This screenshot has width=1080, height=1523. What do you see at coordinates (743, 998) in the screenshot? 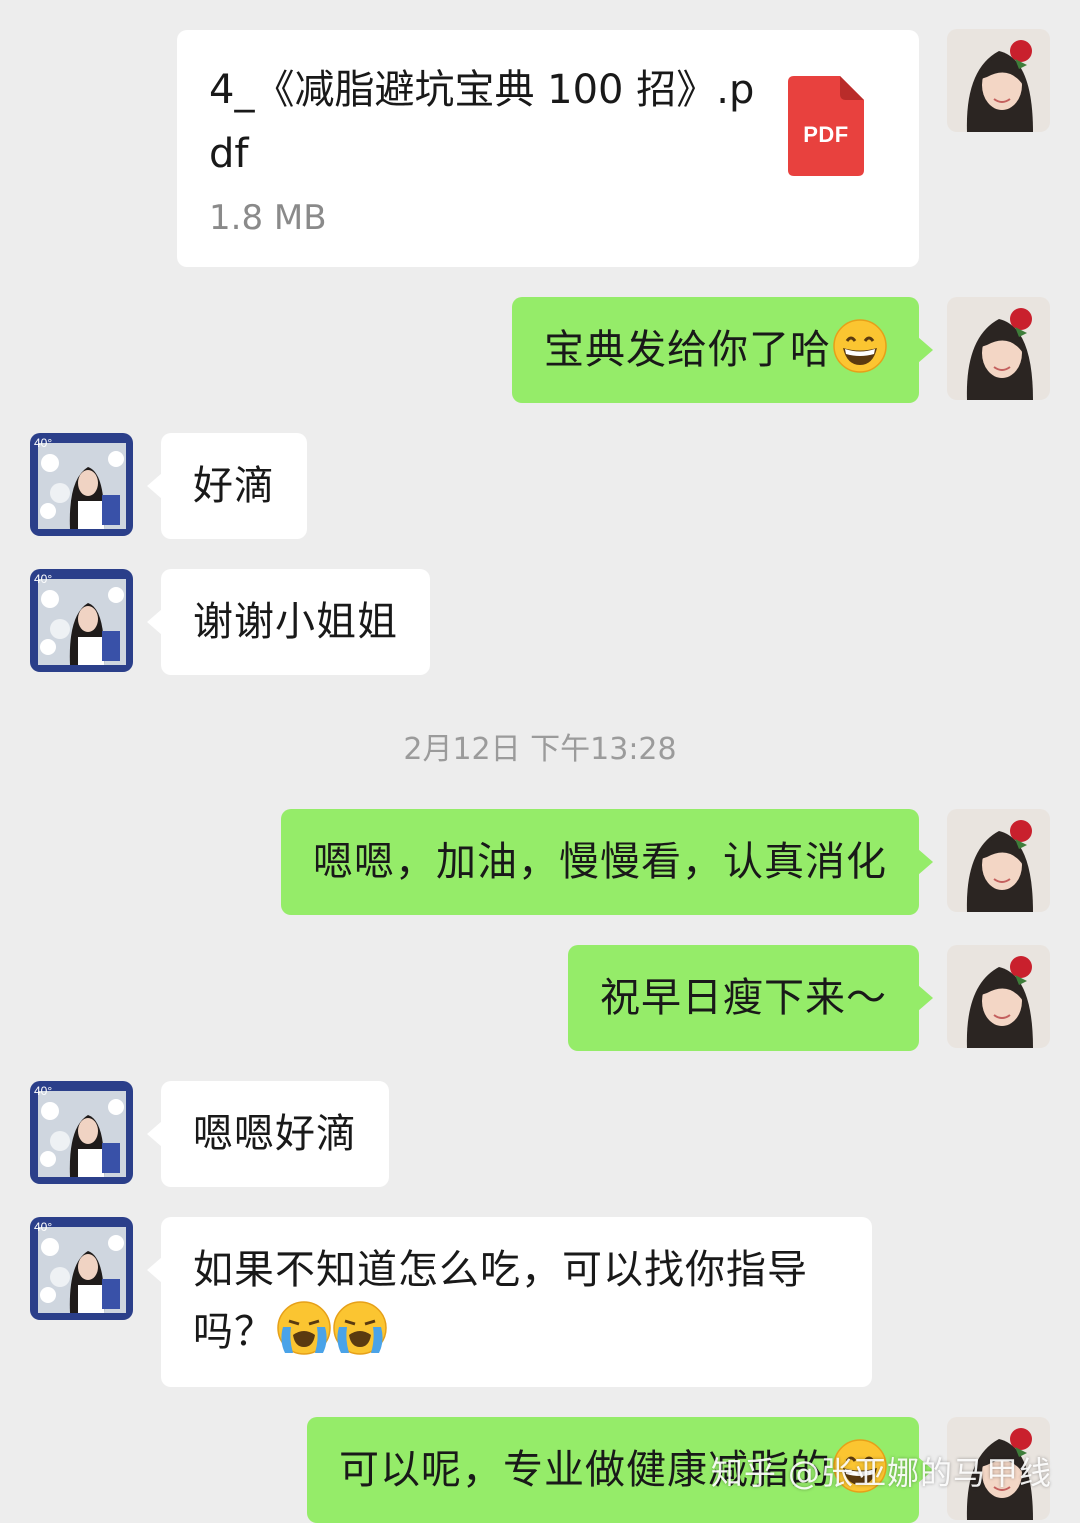
I see `message-text: 祝早日瘦下来～` at bounding box center [743, 998].